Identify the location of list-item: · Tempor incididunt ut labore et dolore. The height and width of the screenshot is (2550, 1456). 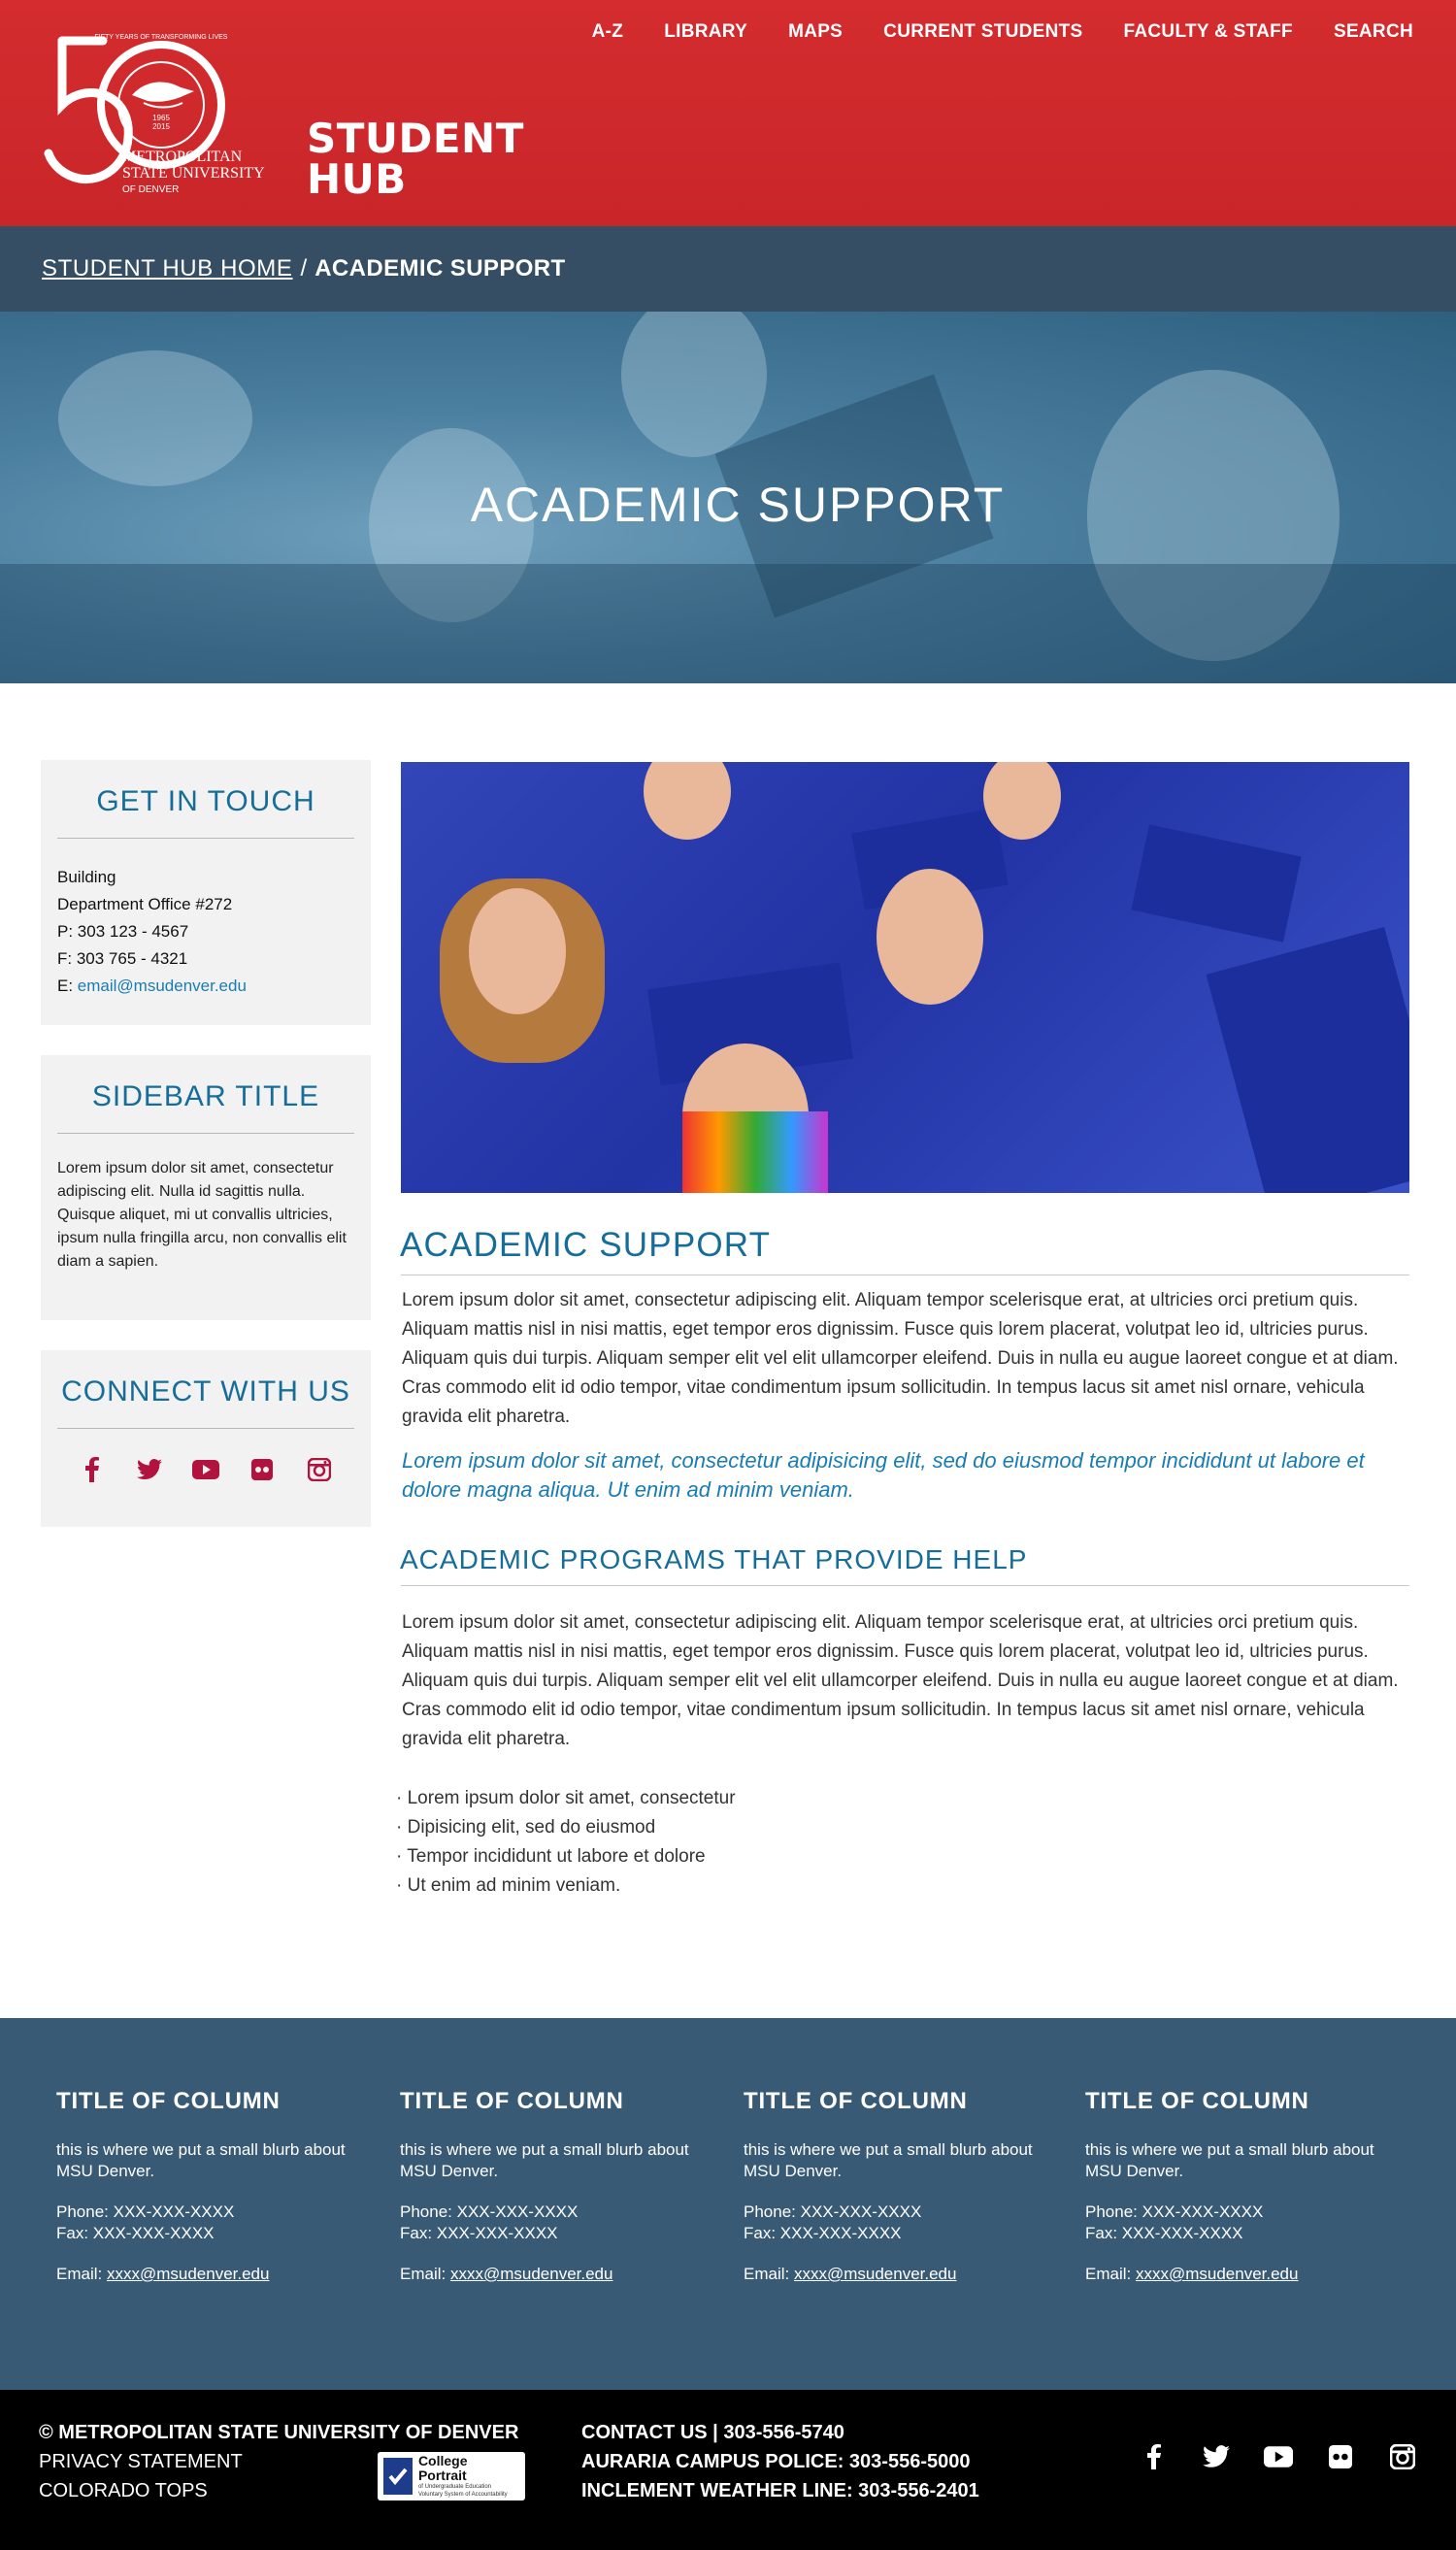
(551, 1857).